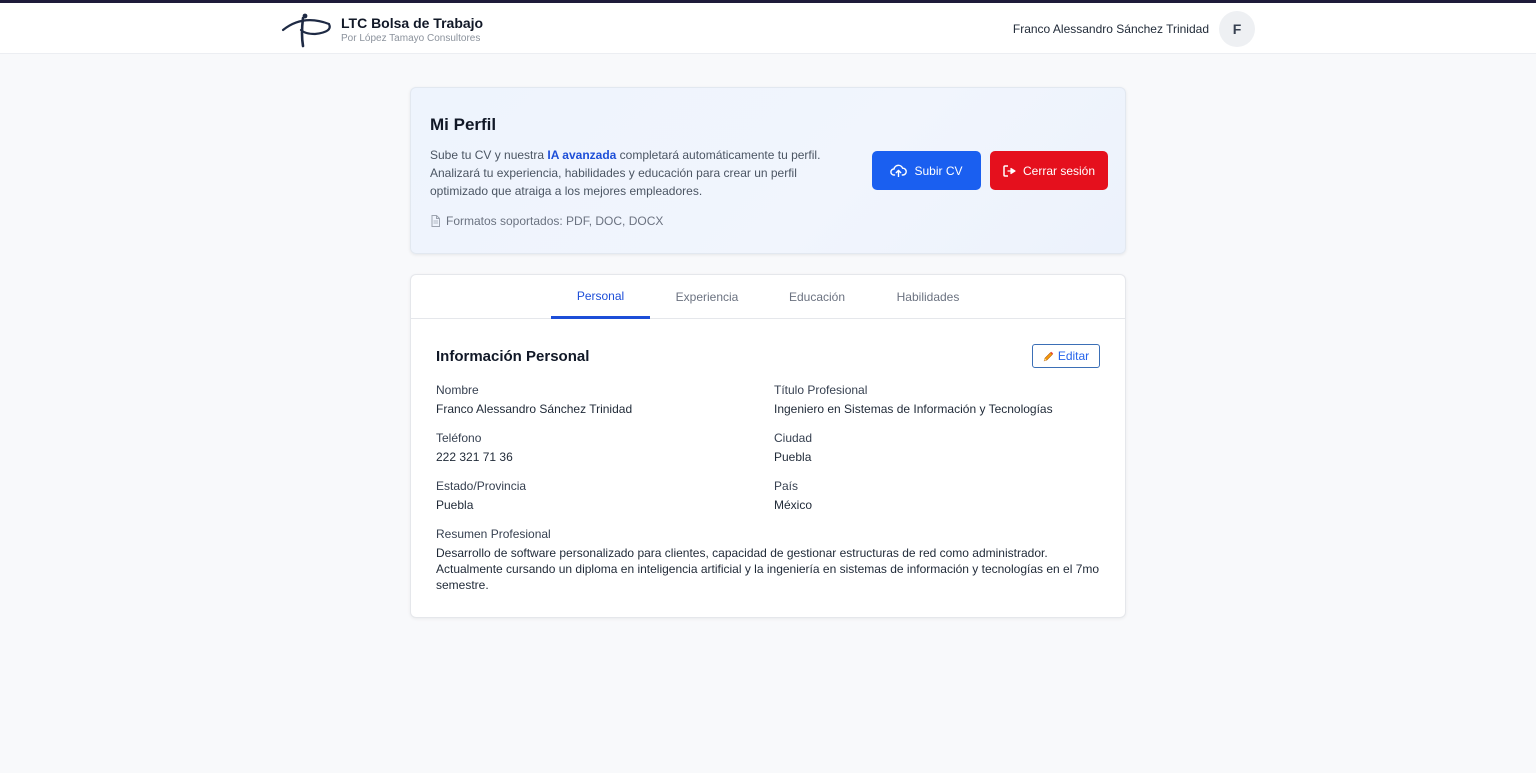  I want to click on tab-habilidades: Habilidades, so click(928, 297).